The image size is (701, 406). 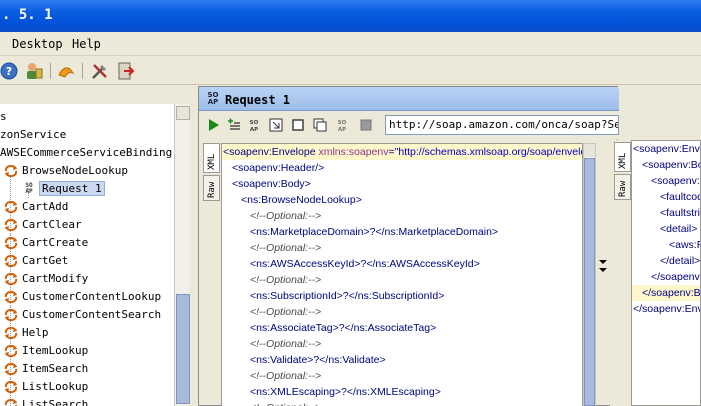 I want to click on tree-item-label: BrowseNodeLookup, so click(x=75, y=170).